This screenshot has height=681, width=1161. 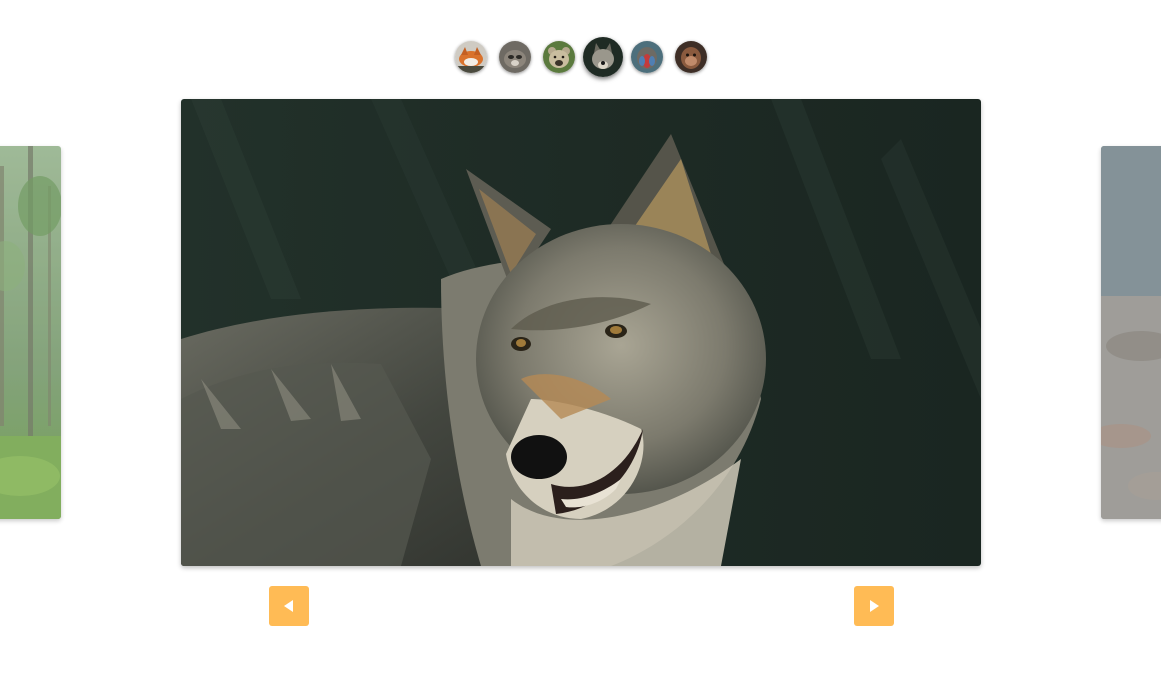 I want to click on triangle-right-icon, so click(x=874, y=606).